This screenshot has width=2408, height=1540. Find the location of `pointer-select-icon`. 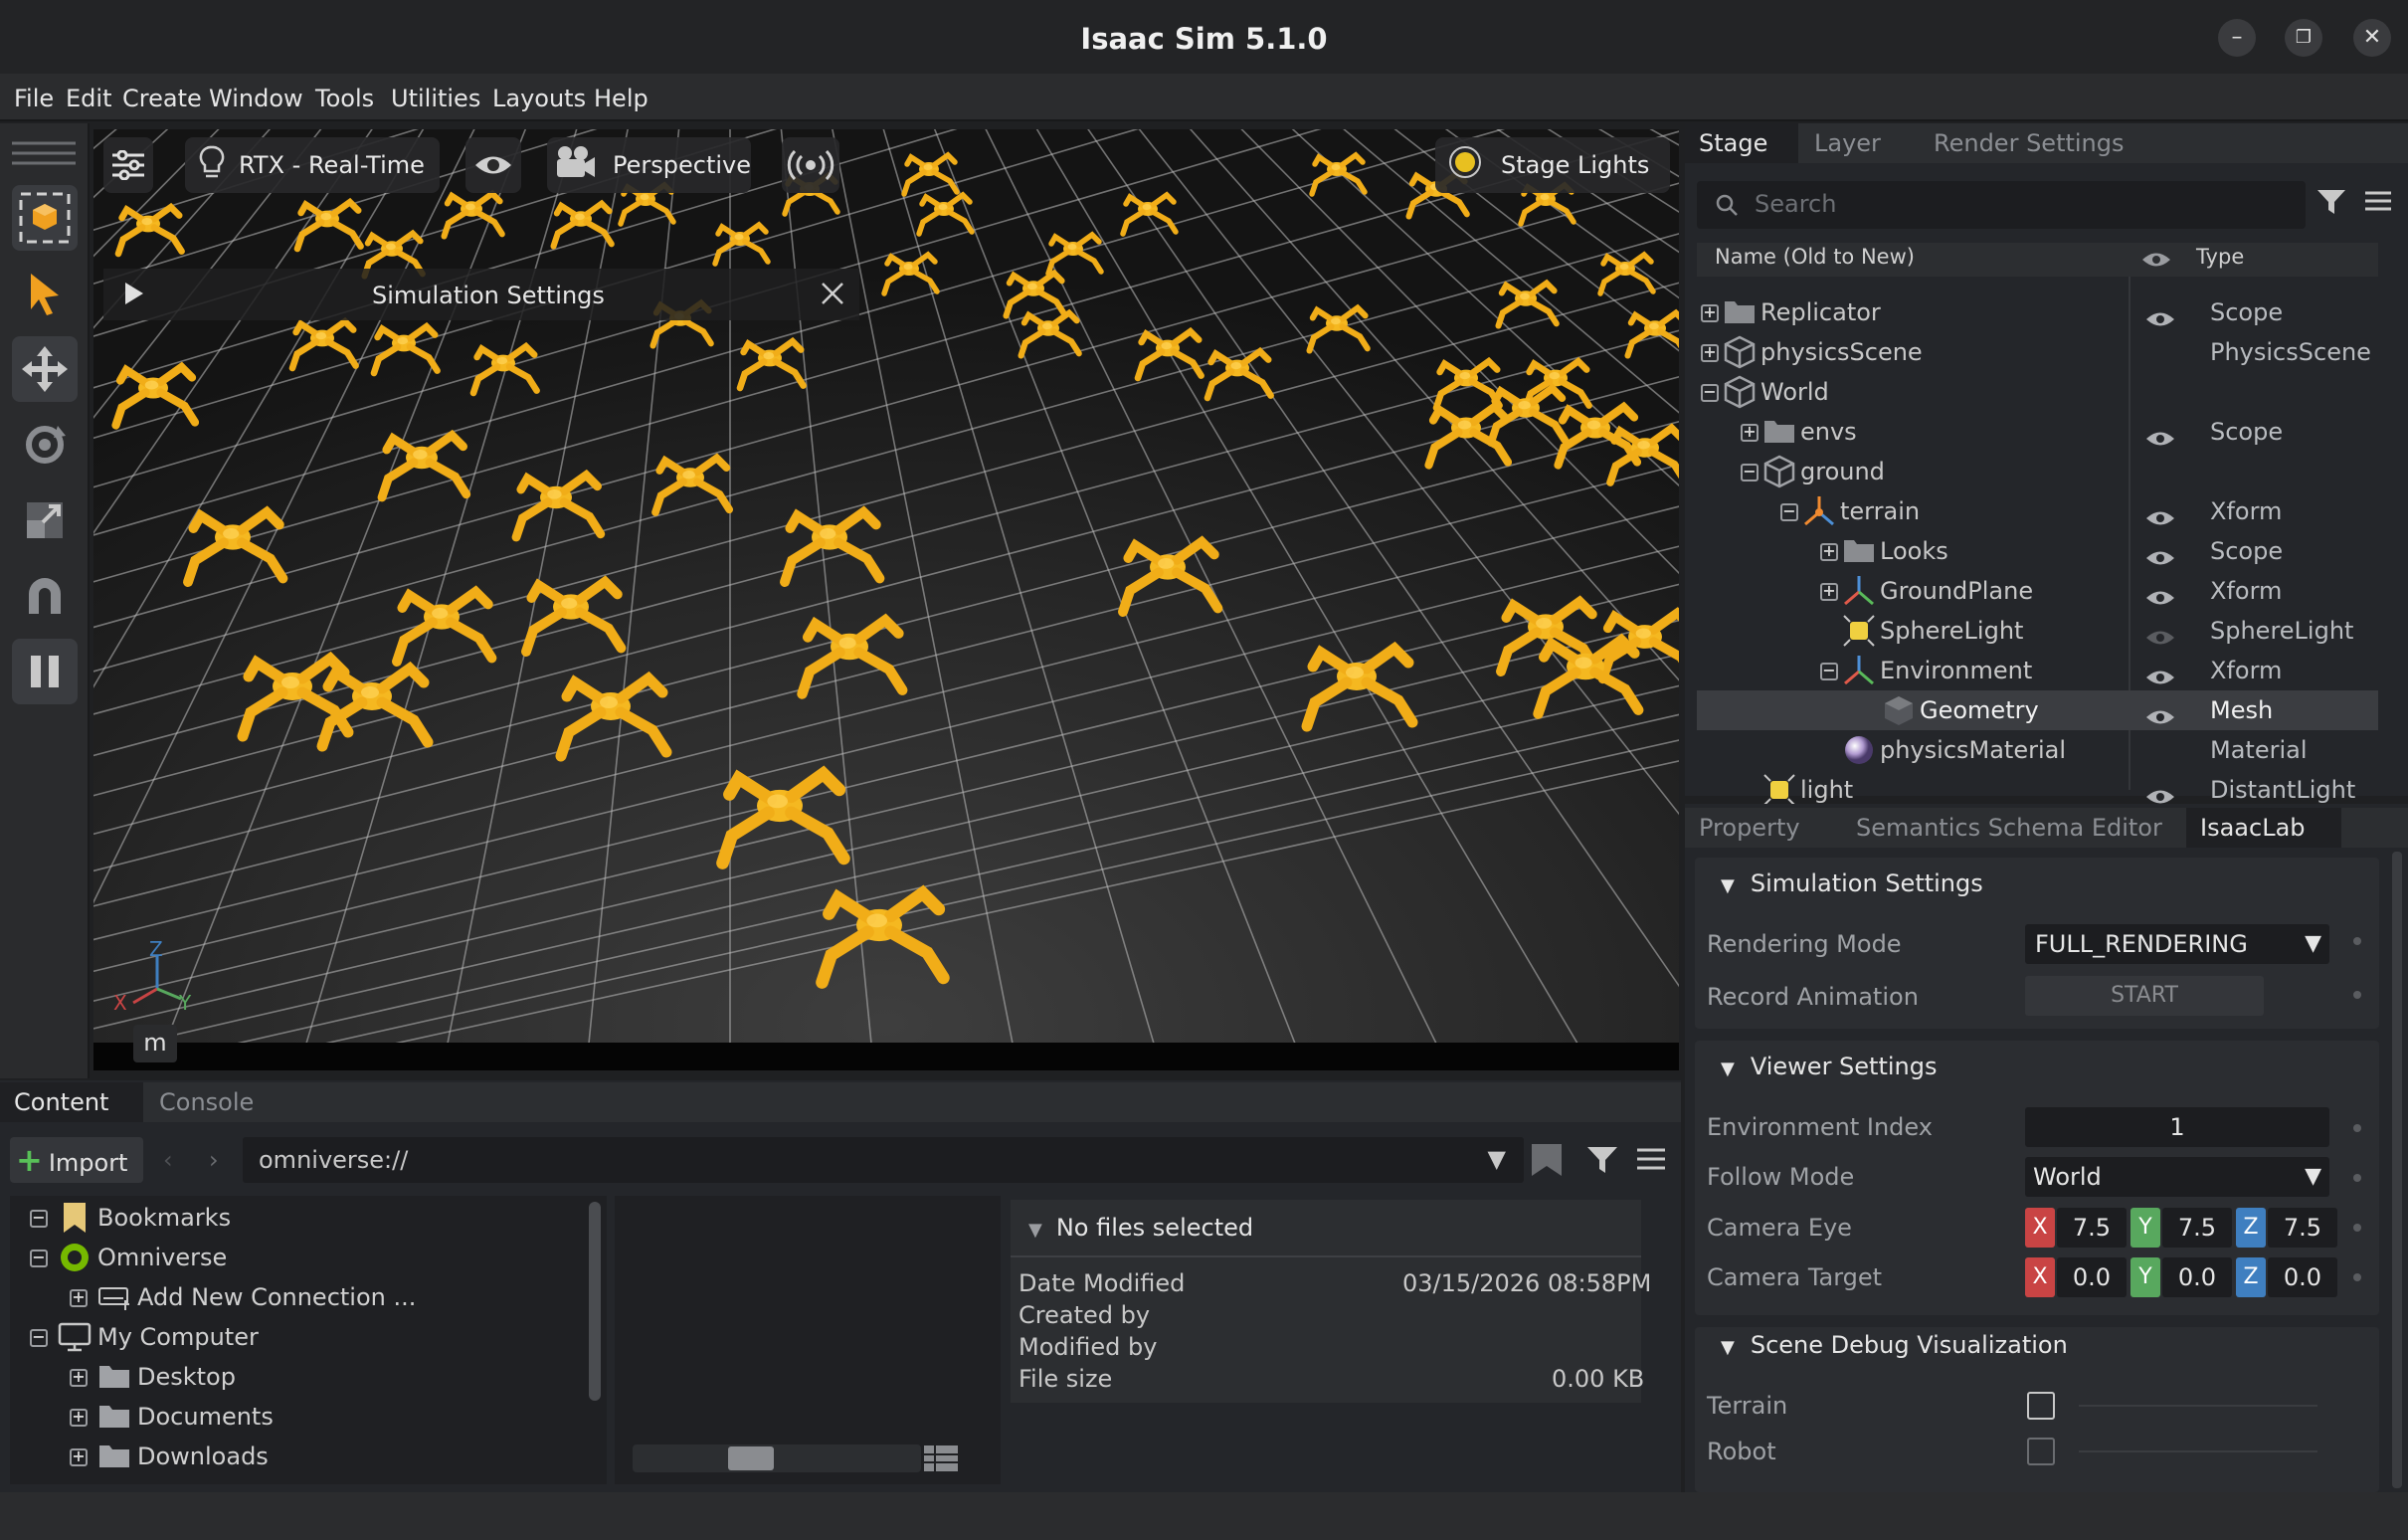

pointer-select-icon is located at coordinates (45, 293).